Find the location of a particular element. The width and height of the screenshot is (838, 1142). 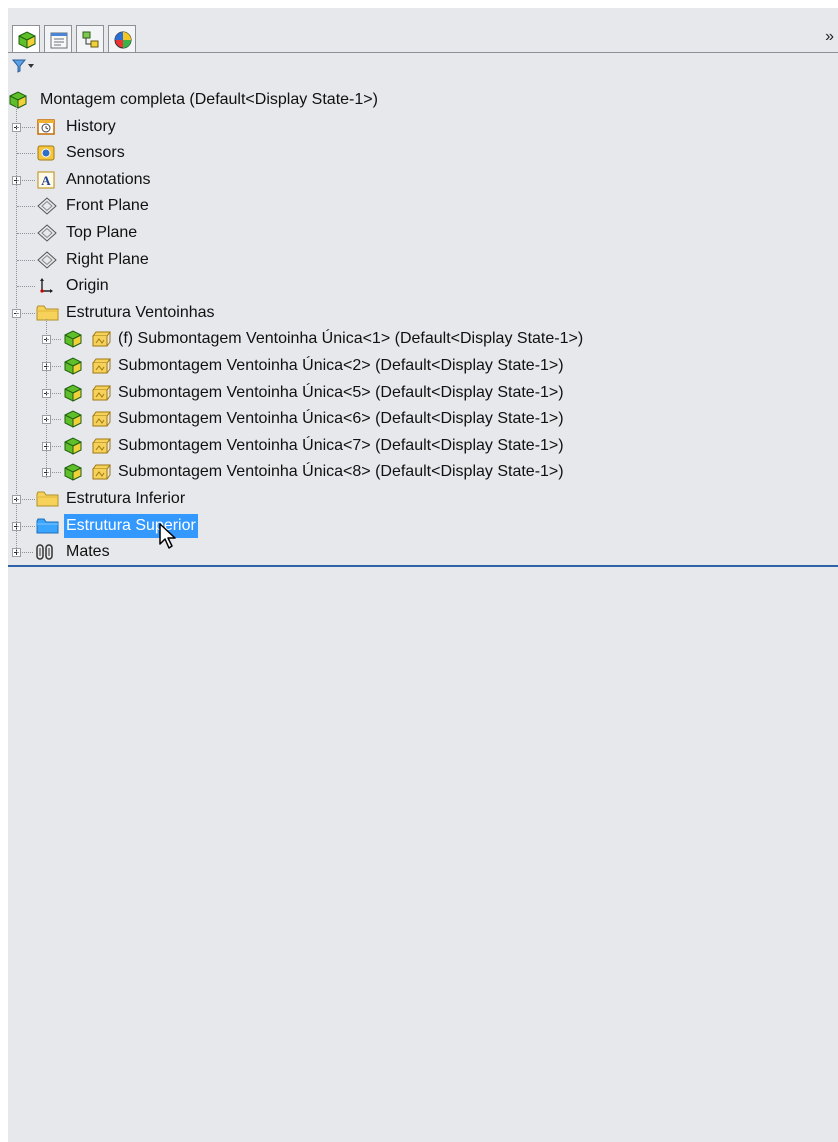

tab-divider is located at coordinates (423, 52).